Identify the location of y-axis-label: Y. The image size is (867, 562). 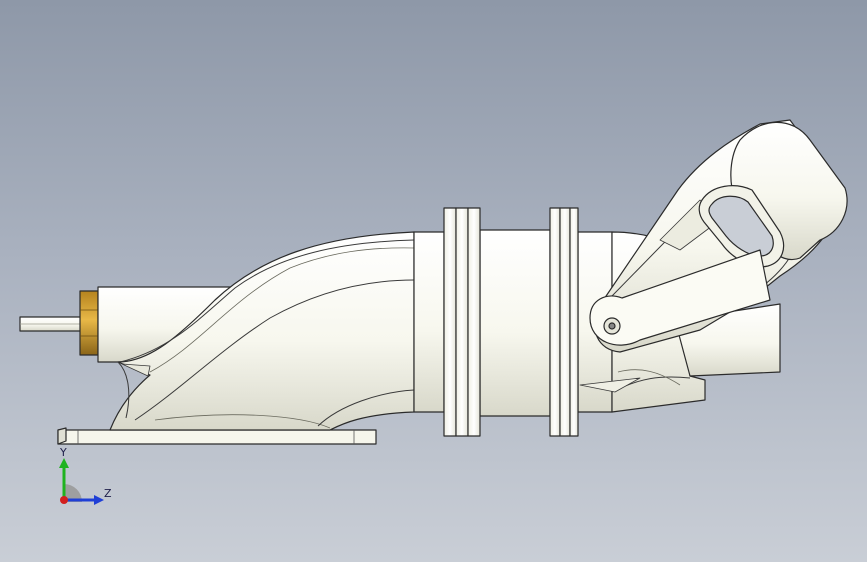
(63, 452).